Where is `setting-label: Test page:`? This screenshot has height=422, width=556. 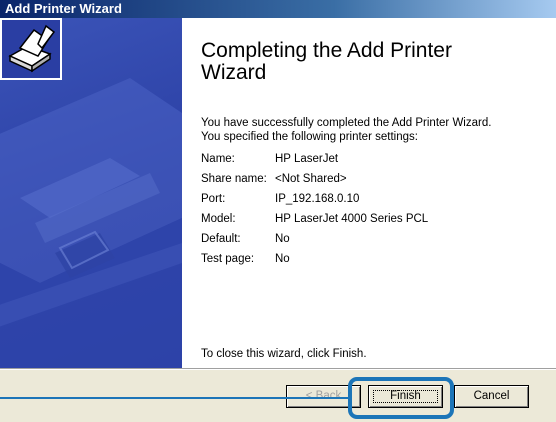 setting-label: Test page: is located at coordinates (228, 259).